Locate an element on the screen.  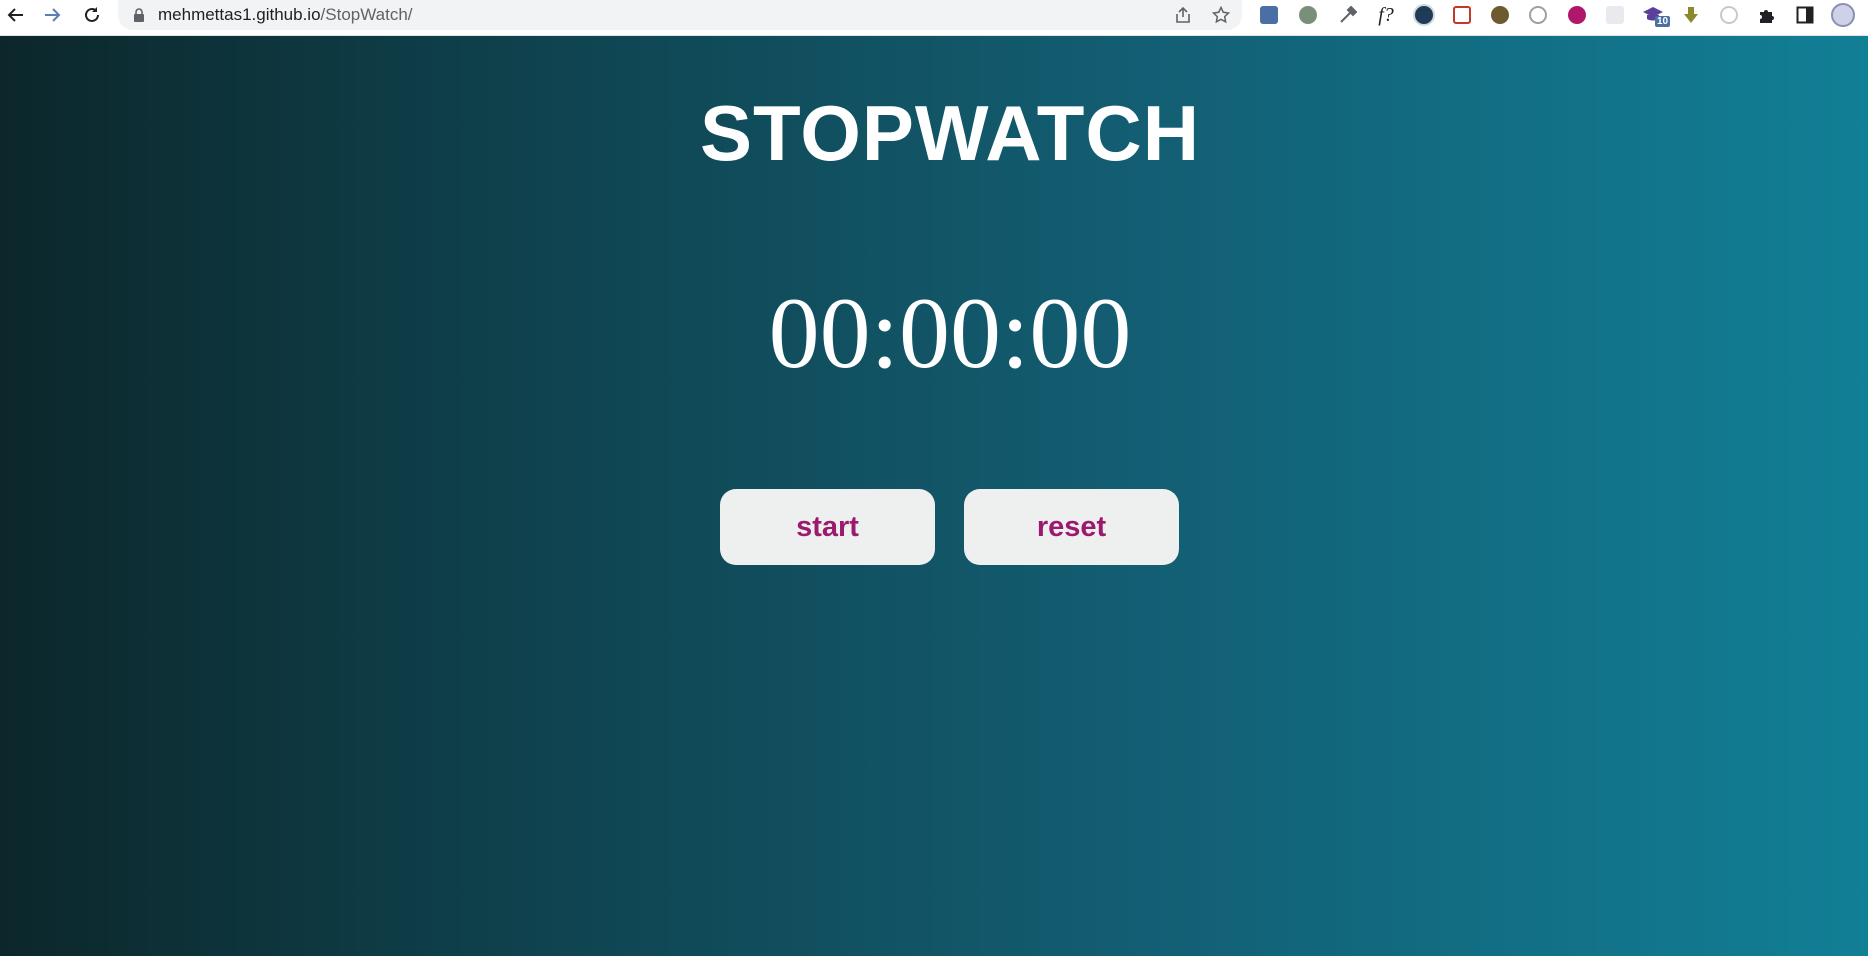
bookmark-star-icon is located at coordinates (1221, 15).